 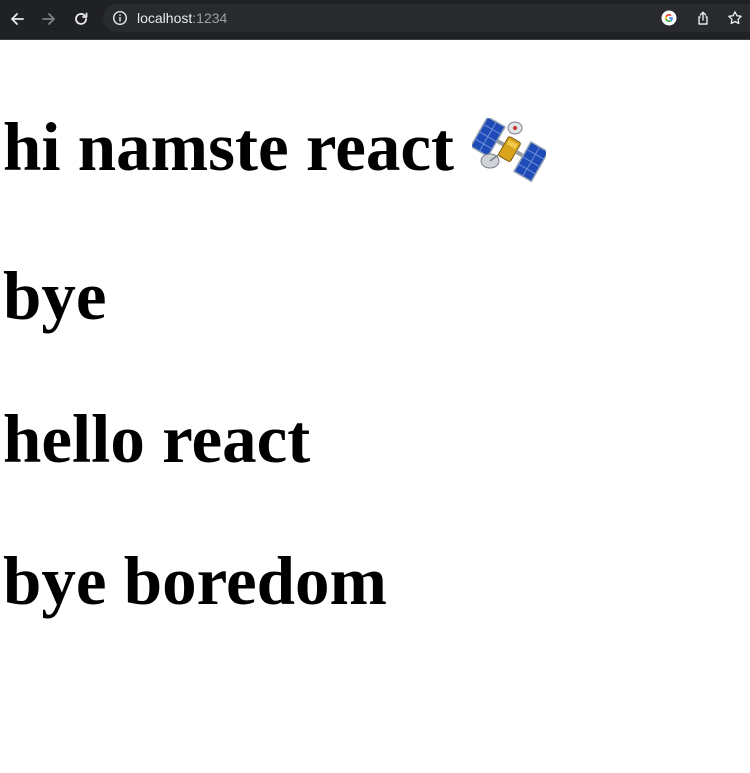 I want to click on forward-button, so click(x=49, y=19).